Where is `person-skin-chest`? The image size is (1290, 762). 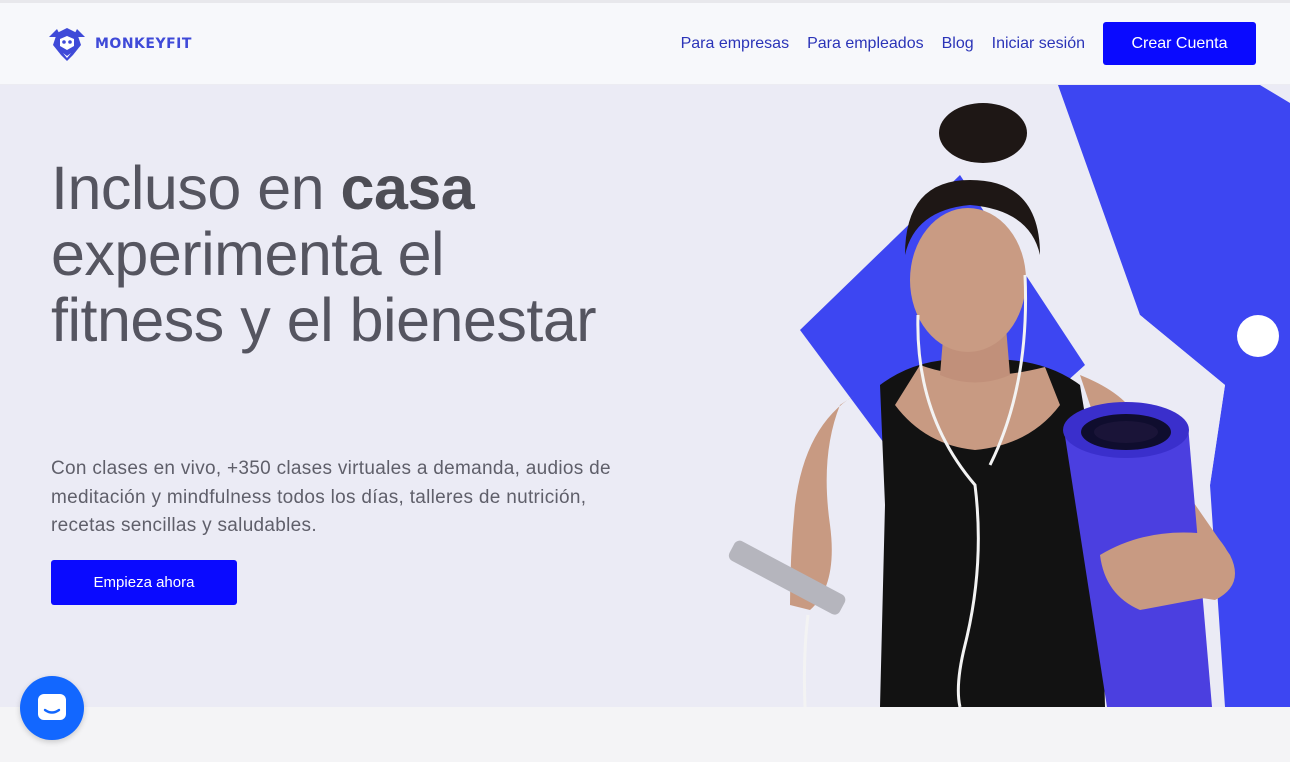 person-skin-chest is located at coordinates (977, 407).